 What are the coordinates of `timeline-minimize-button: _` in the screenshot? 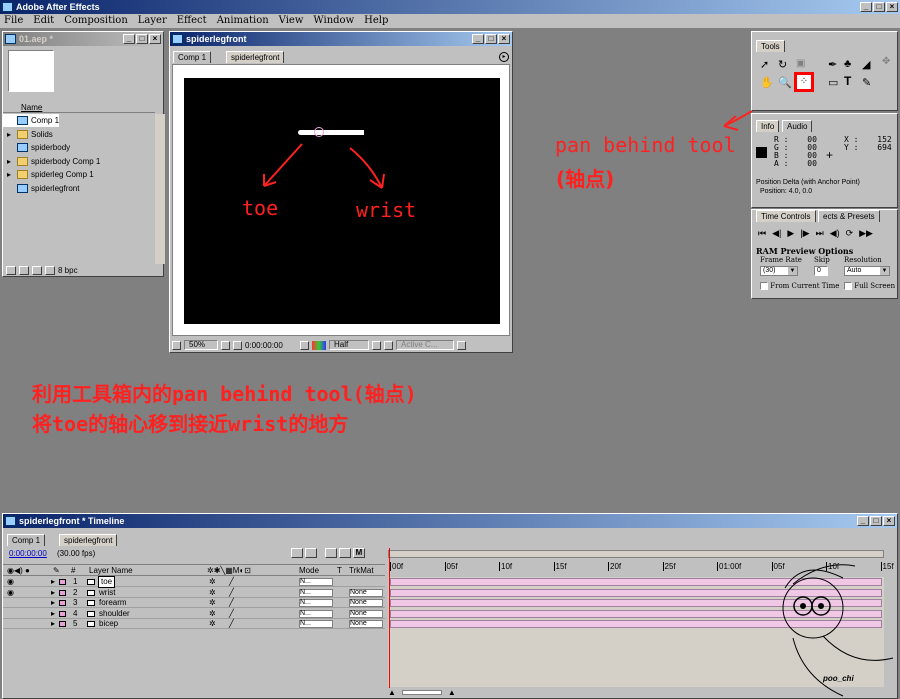 It's located at (863, 521).